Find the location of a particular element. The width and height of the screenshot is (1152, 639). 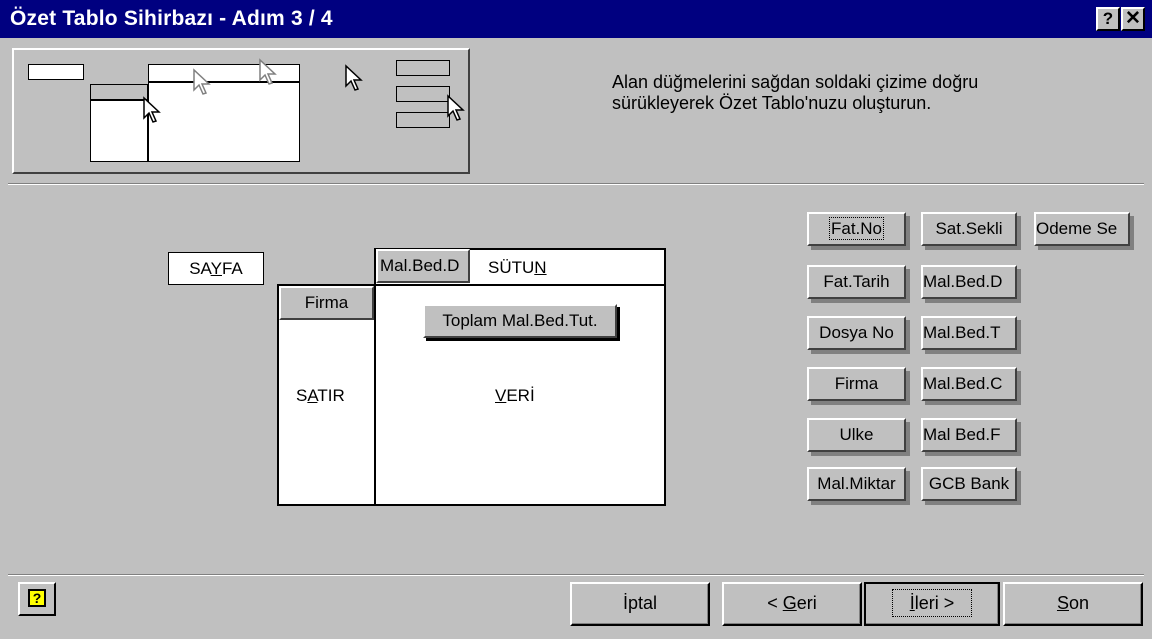

window-title: Özet Tablo Sihirbazı - Adım 3 / 4 is located at coordinates (171, 18).